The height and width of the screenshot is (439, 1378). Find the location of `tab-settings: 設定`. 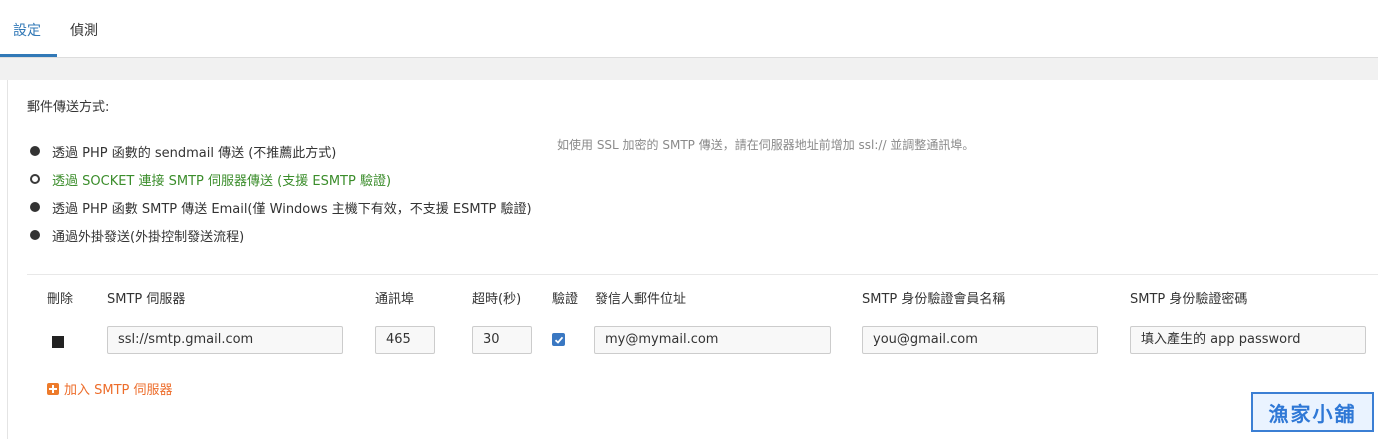

tab-settings: 設定 is located at coordinates (27, 30).